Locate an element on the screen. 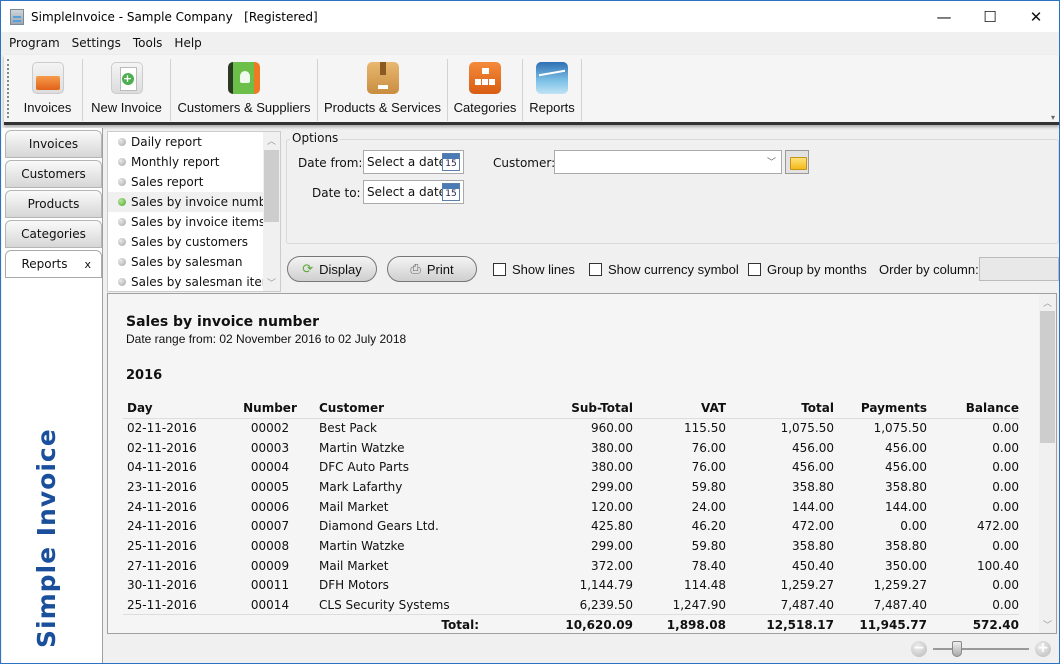 This screenshot has width=1060, height=664. report-year-heading: 2016 is located at coordinates (144, 375).